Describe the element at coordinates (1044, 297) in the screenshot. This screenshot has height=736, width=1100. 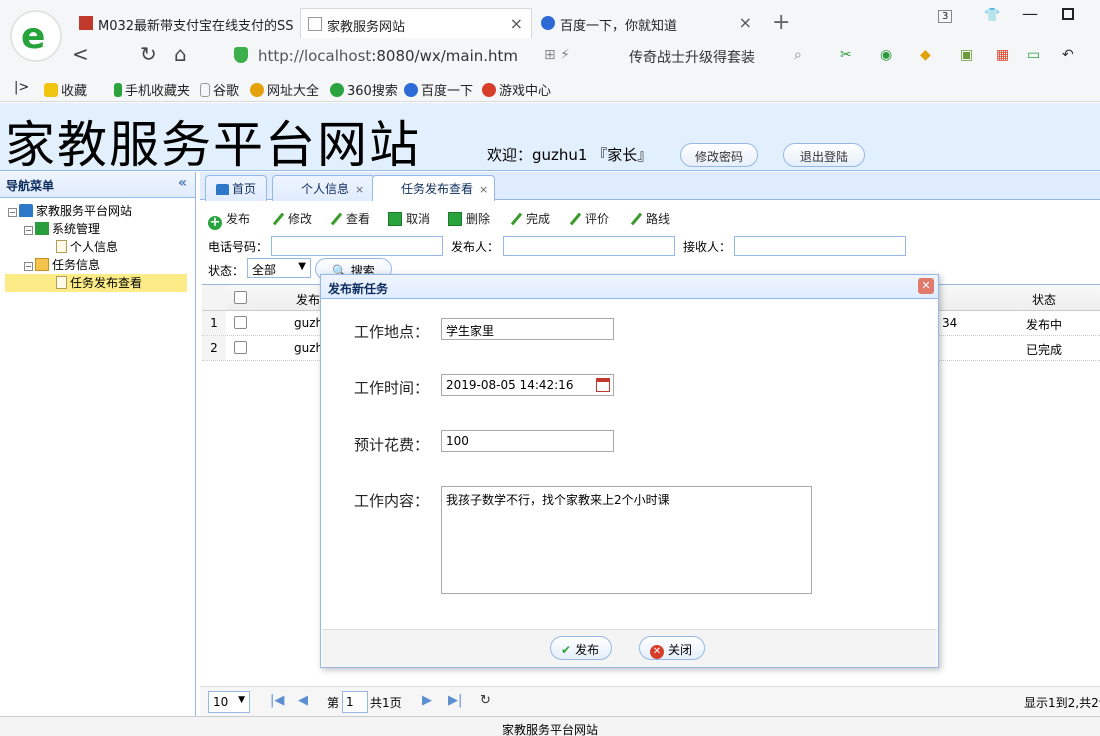
I see `col-status: 状态` at that location.